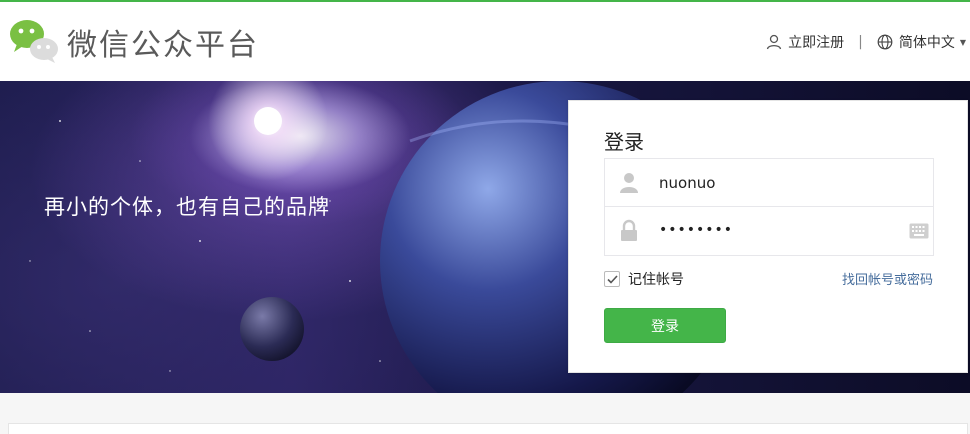  Describe the element at coordinates (816, 43) in the screenshot. I see `register-label: 立即注册` at that location.